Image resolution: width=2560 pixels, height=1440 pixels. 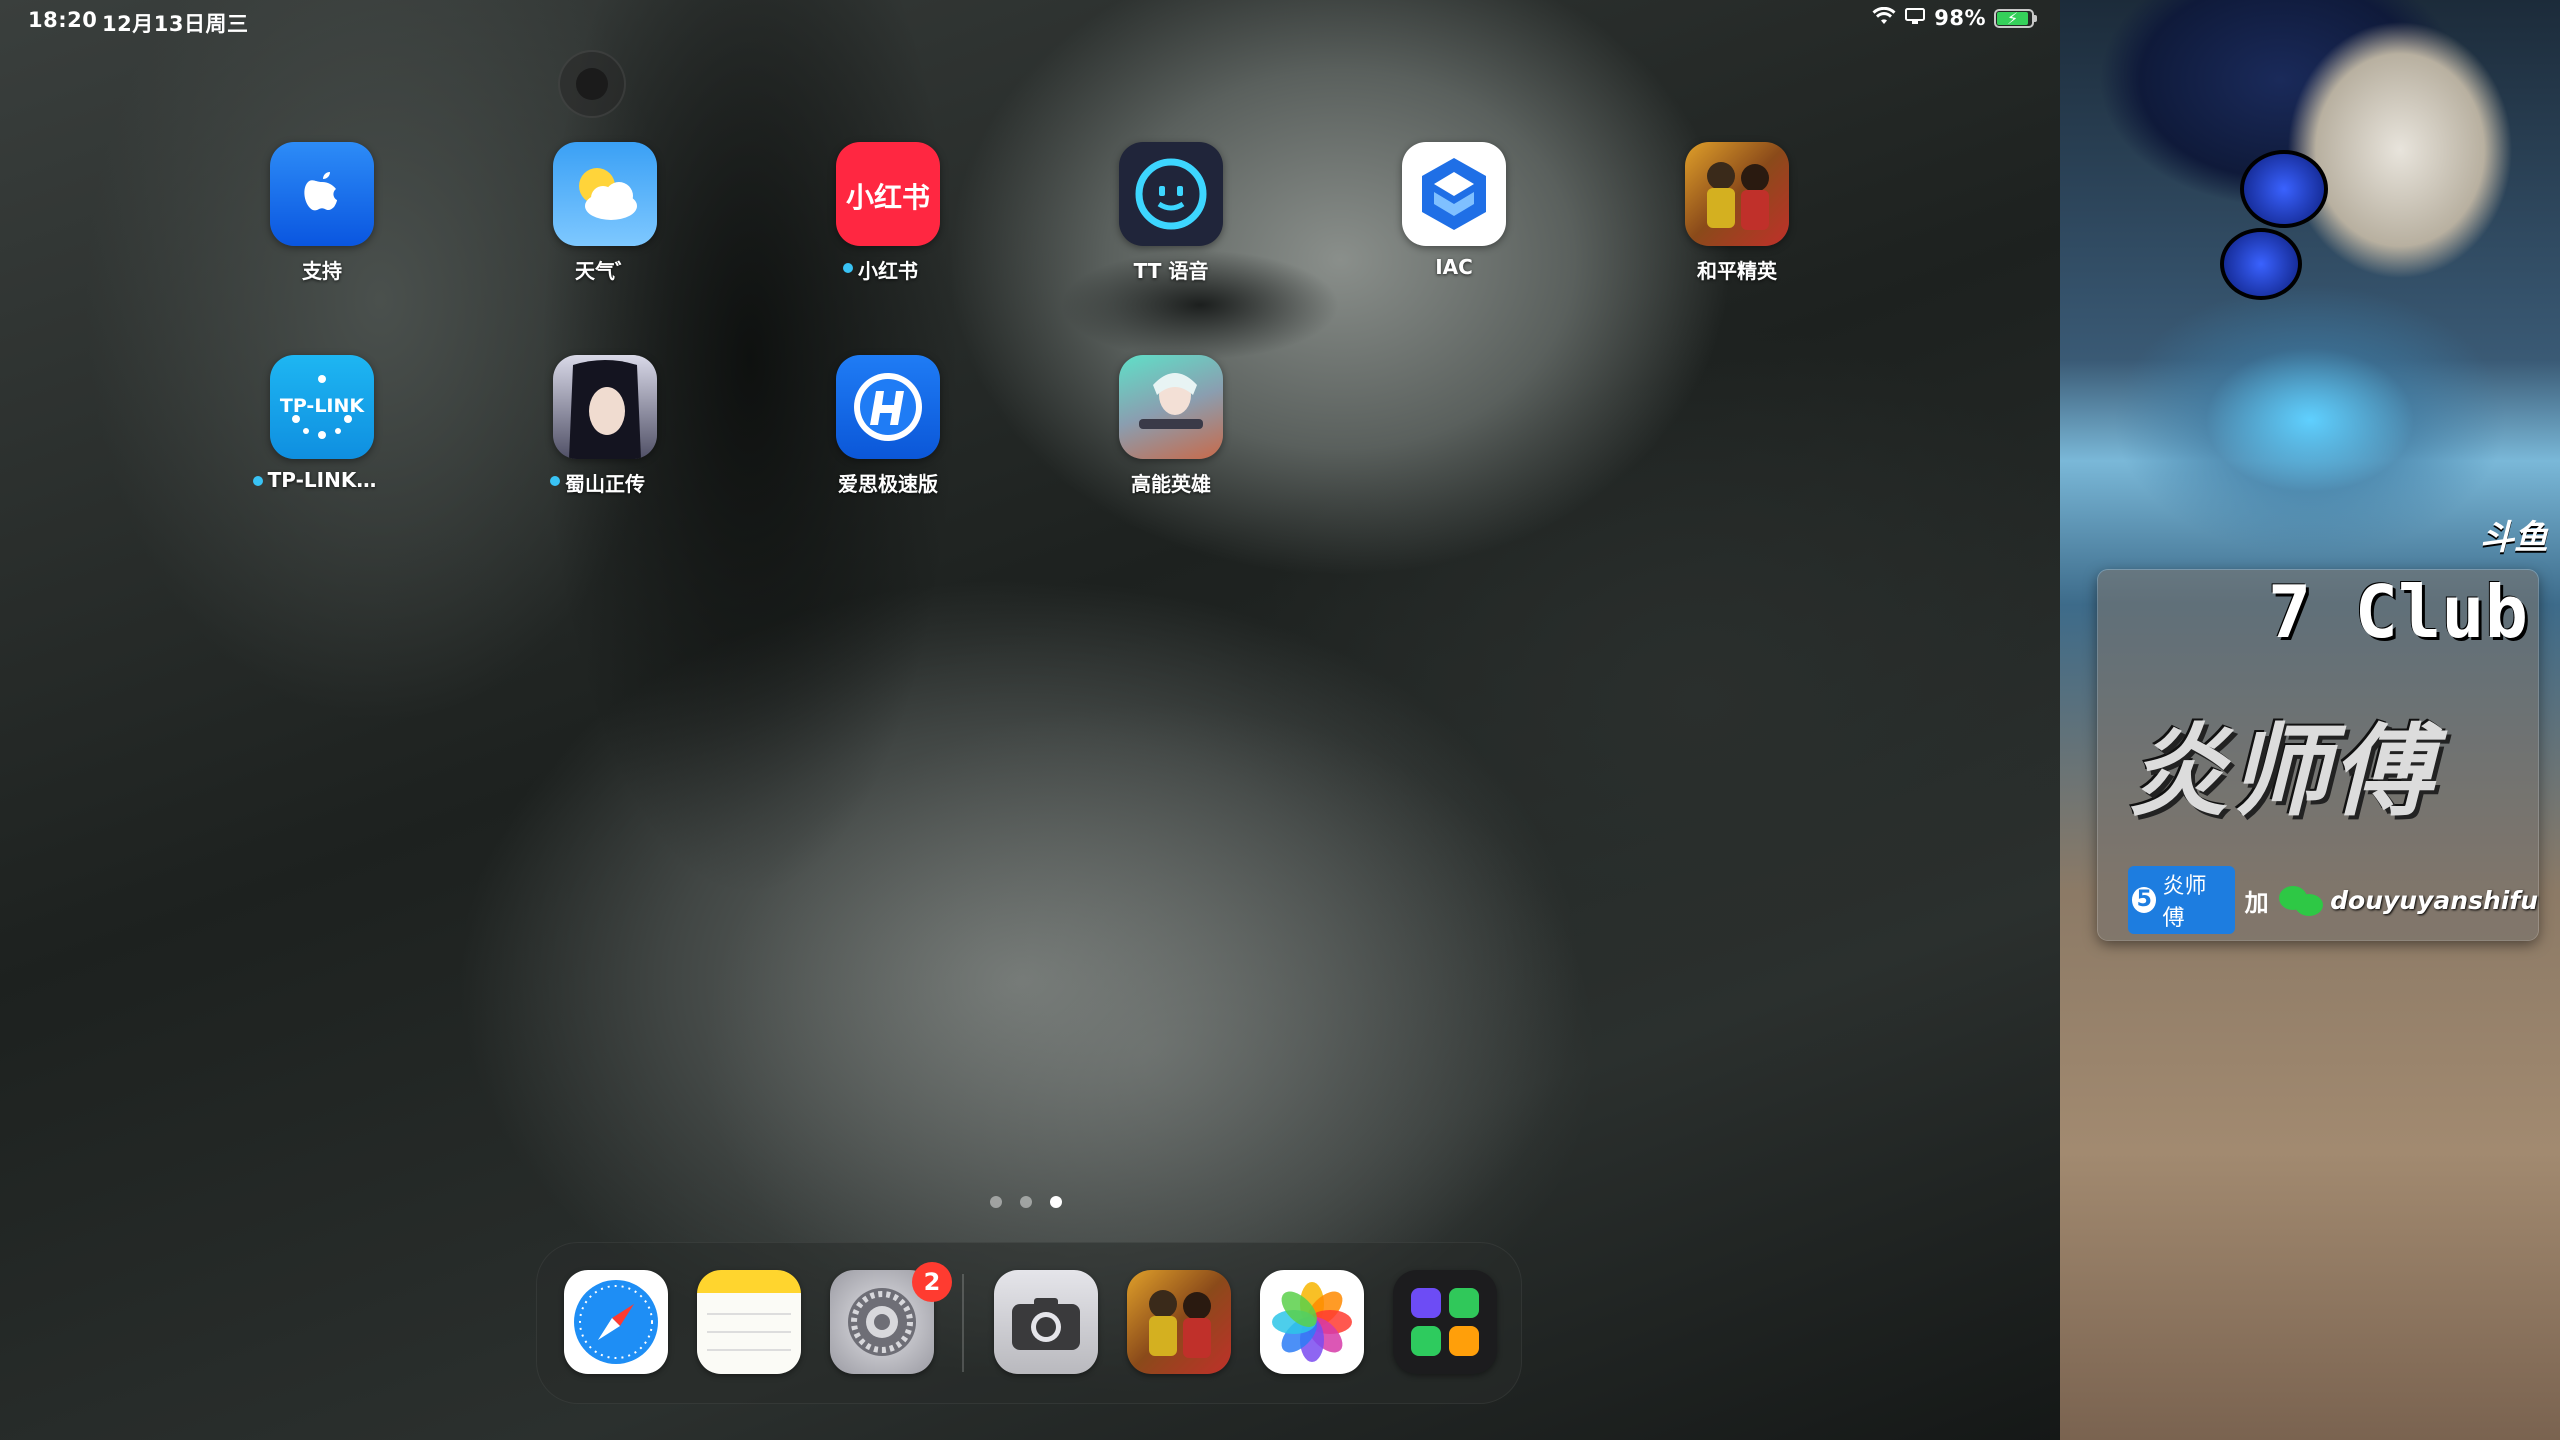 I want to click on gaoneng-hero-icon, so click(x=1171, y=407).